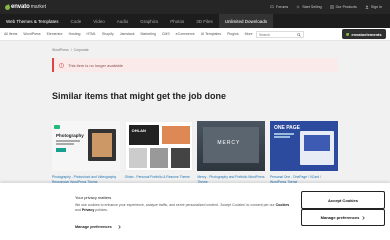 This screenshot has width=390, height=240. Describe the element at coordinates (95, 65) in the screenshot. I see `alert-message: This item is no longer available` at that location.